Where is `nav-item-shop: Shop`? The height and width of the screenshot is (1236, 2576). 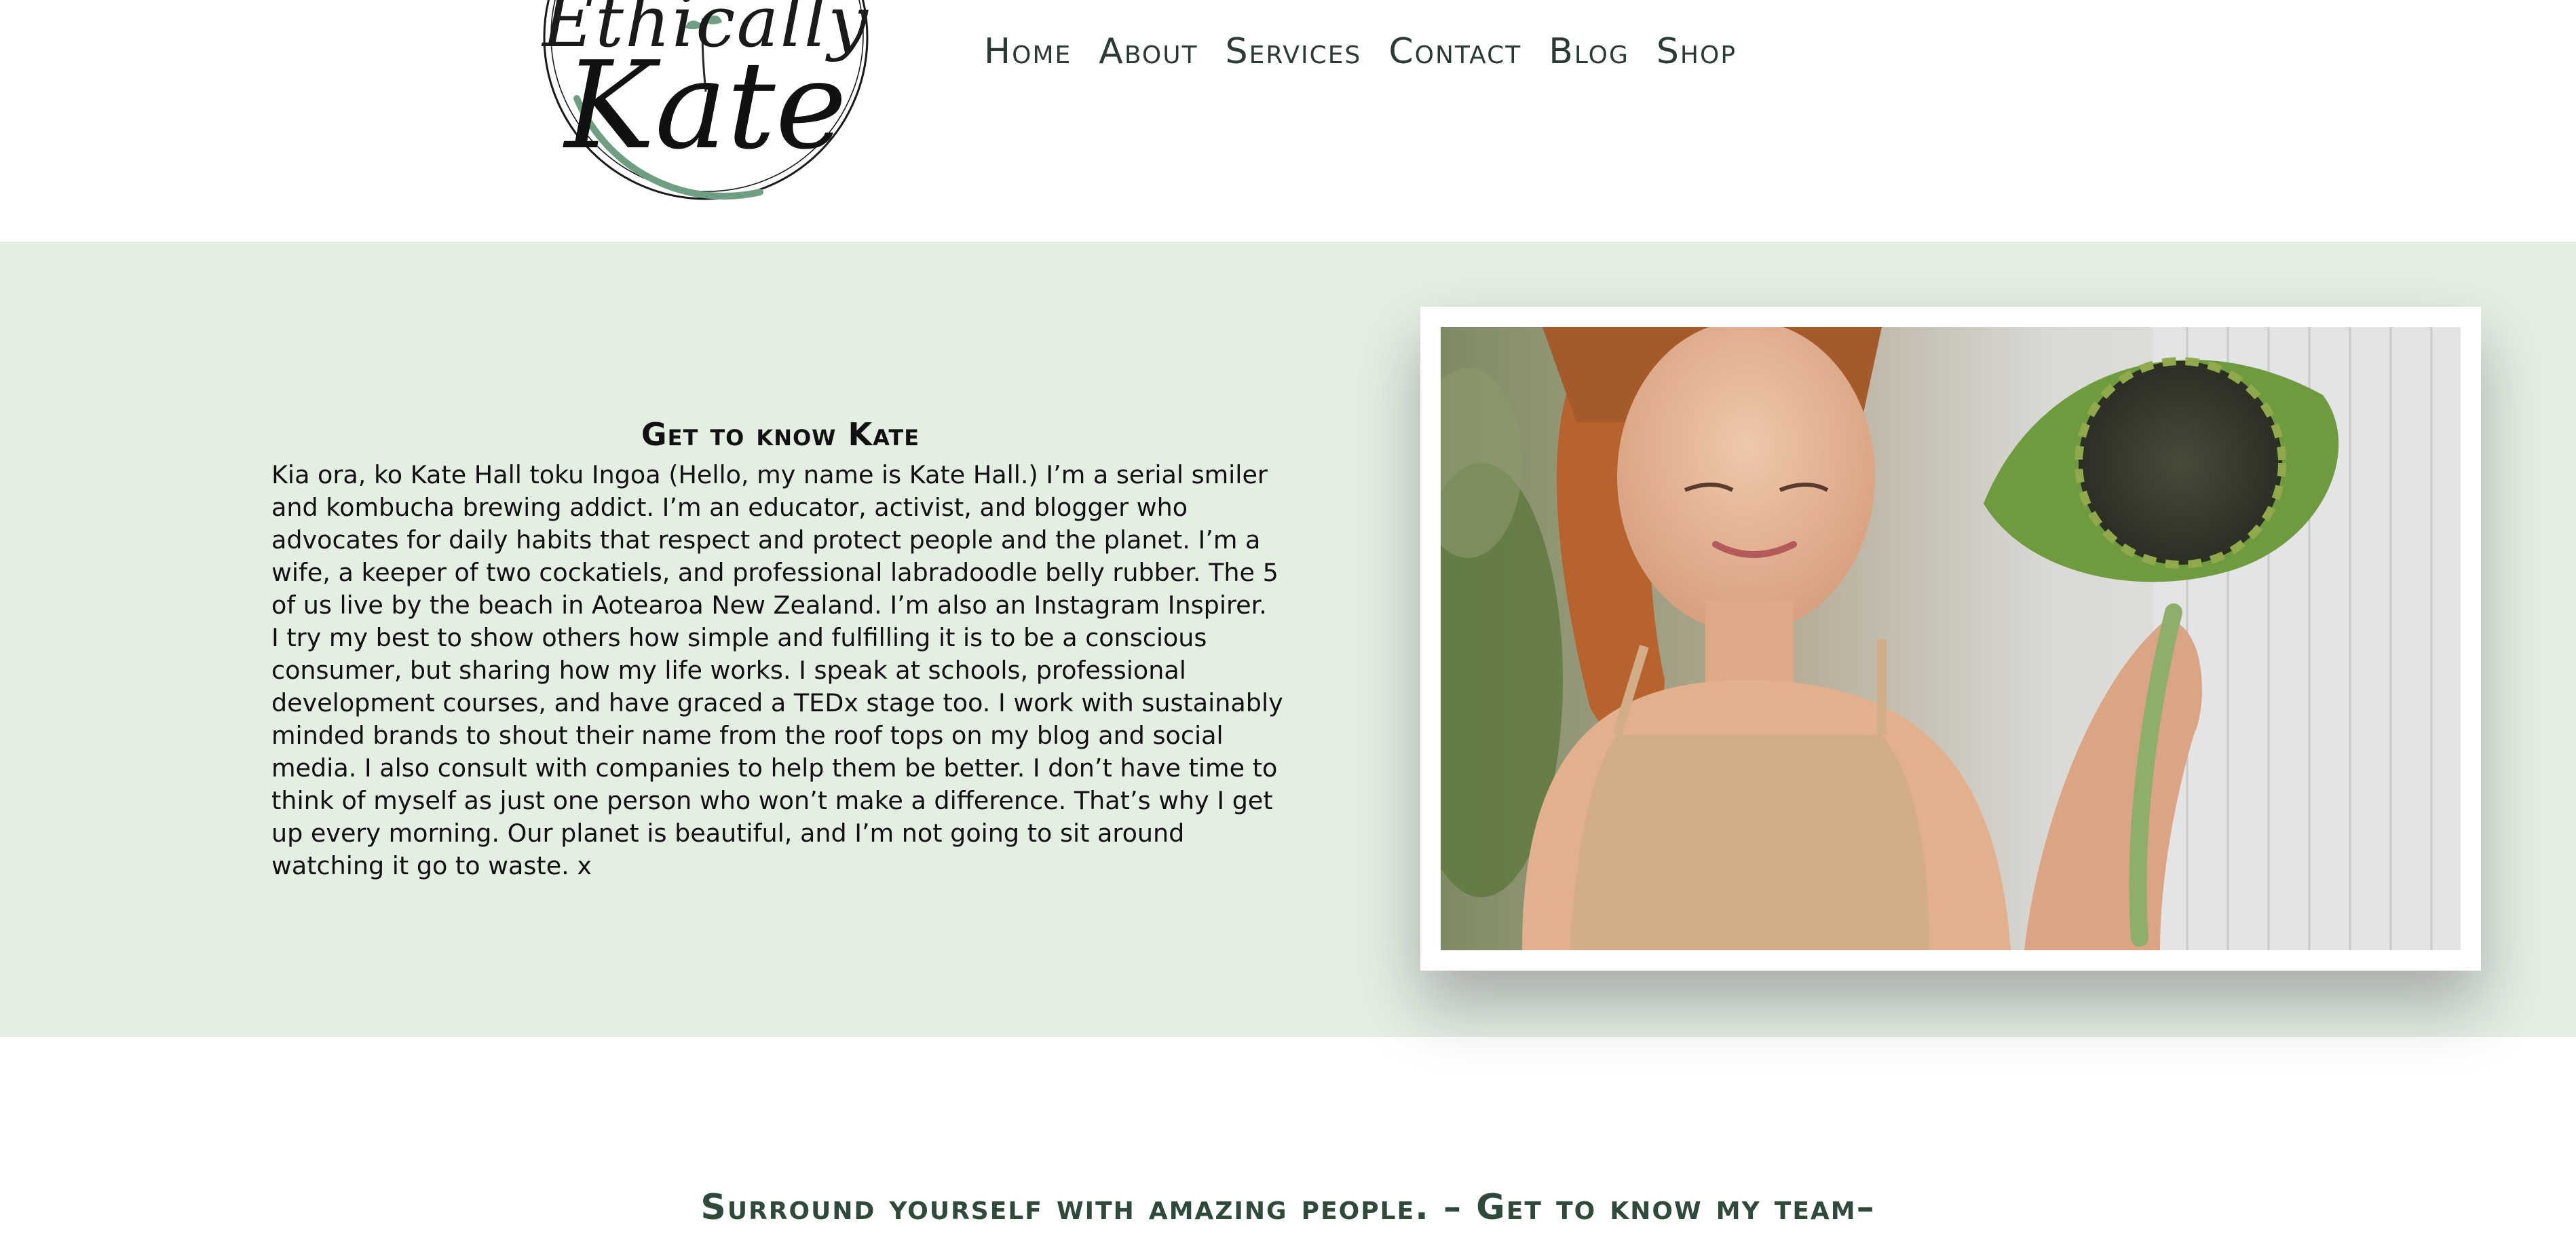 nav-item-shop: Shop is located at coordinates (1696, 52).